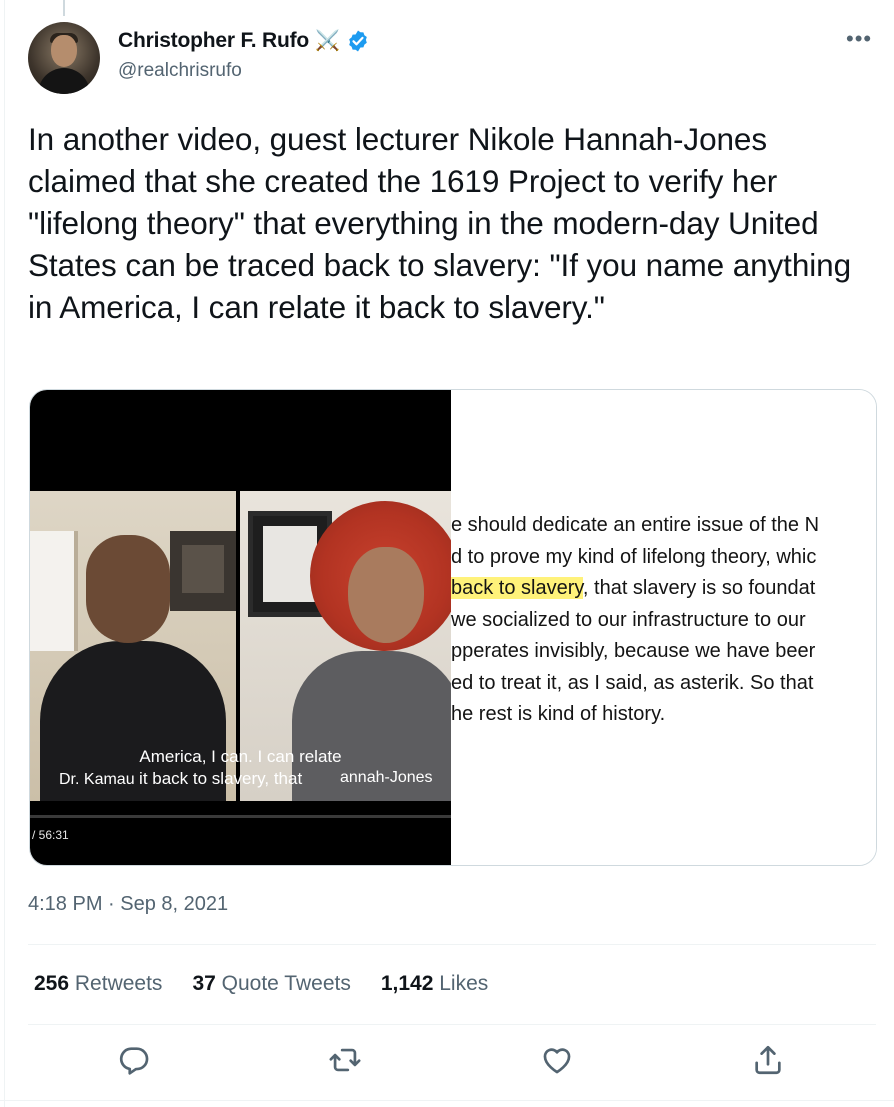 This screenshot has height=1107, width=894. Describe the element at coordinates (240, 816) in the screenshot. I see `video-progress-bar` at that location.